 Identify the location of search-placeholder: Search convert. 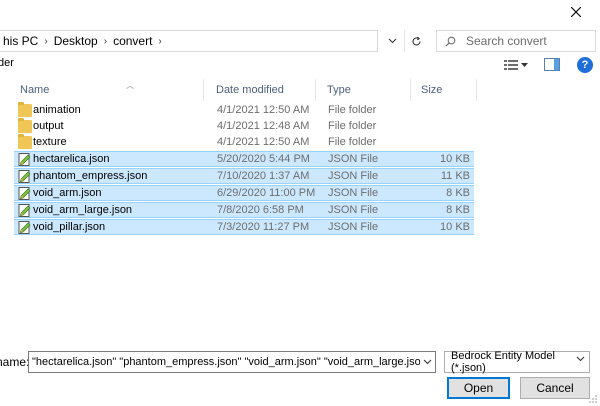
(506, 41).